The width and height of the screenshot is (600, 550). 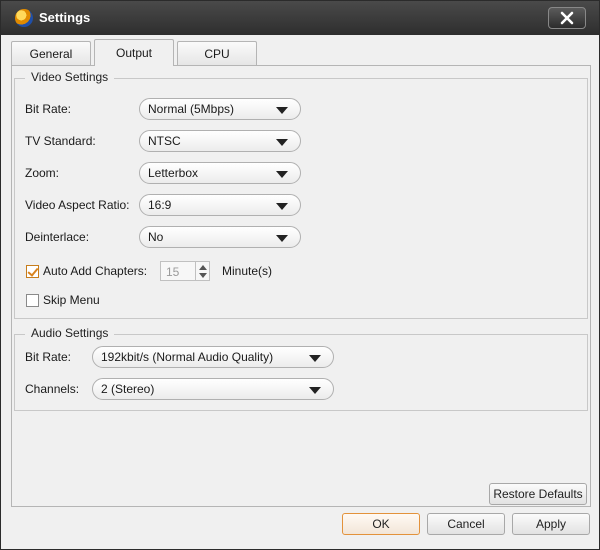 What do you see at coordinates (213, 389) in the screenshot?
I see `channels-select: 2 (Stereo)` at bounding box center [213, 389].